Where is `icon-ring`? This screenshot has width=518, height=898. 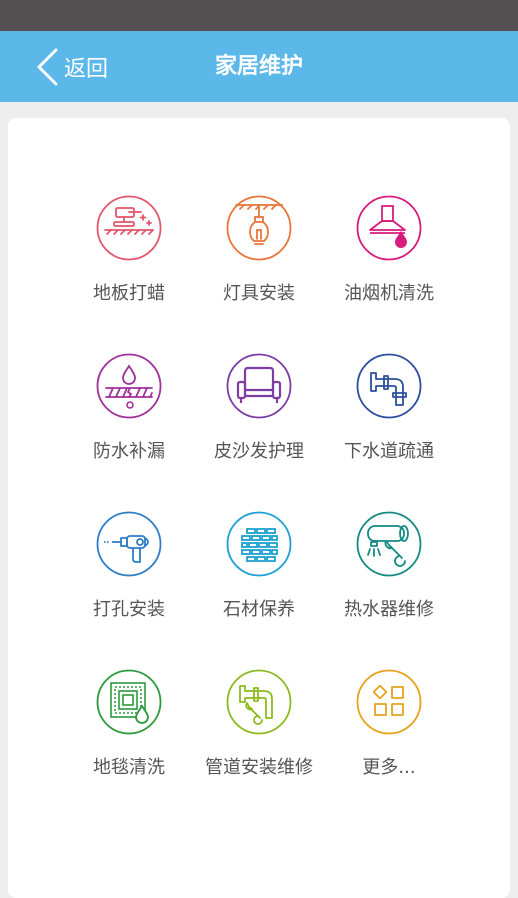
icon-ring is located at coordinates (129, 228).